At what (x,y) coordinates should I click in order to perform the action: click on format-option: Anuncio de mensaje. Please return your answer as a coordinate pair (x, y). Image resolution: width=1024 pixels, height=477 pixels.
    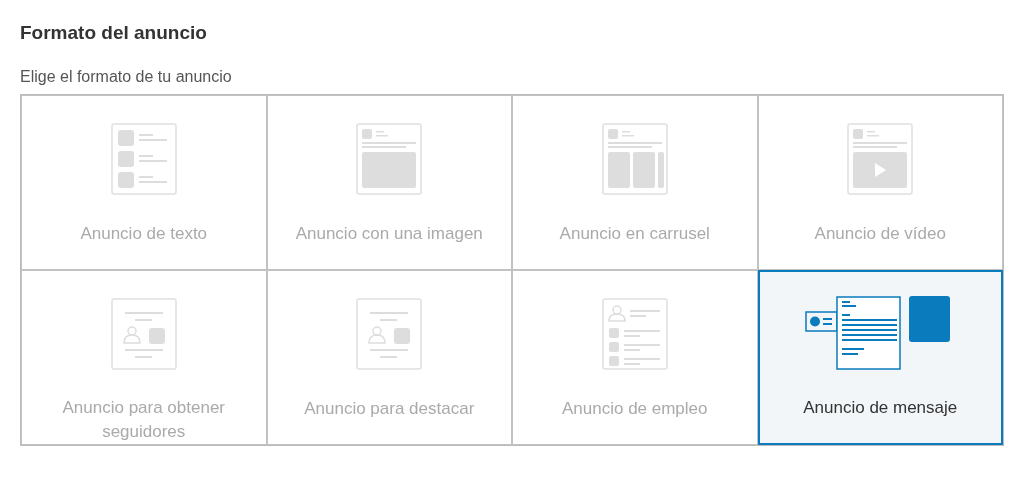
    Looking at the image, I should click on (880, 357).